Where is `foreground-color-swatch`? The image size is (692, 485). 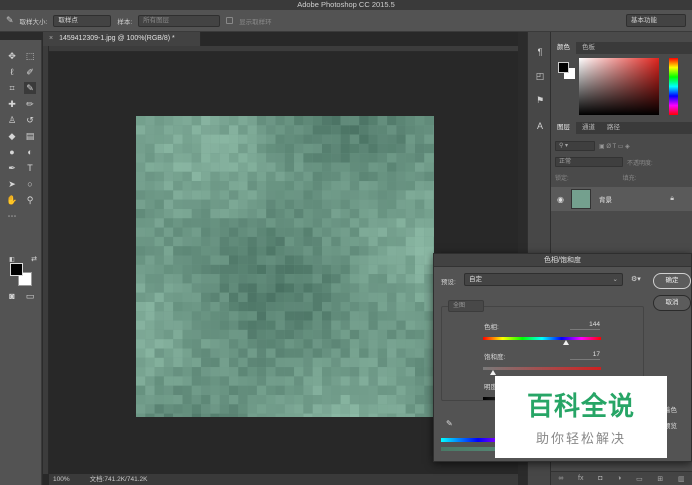
foreground-color-swatch is located at coordinates (16, 269).